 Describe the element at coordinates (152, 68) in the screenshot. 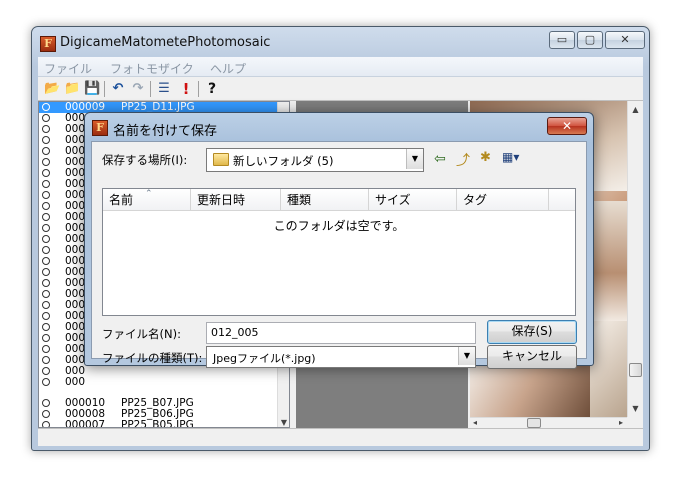

I see `menu-photomosaic: フォトモザイク` at that location.